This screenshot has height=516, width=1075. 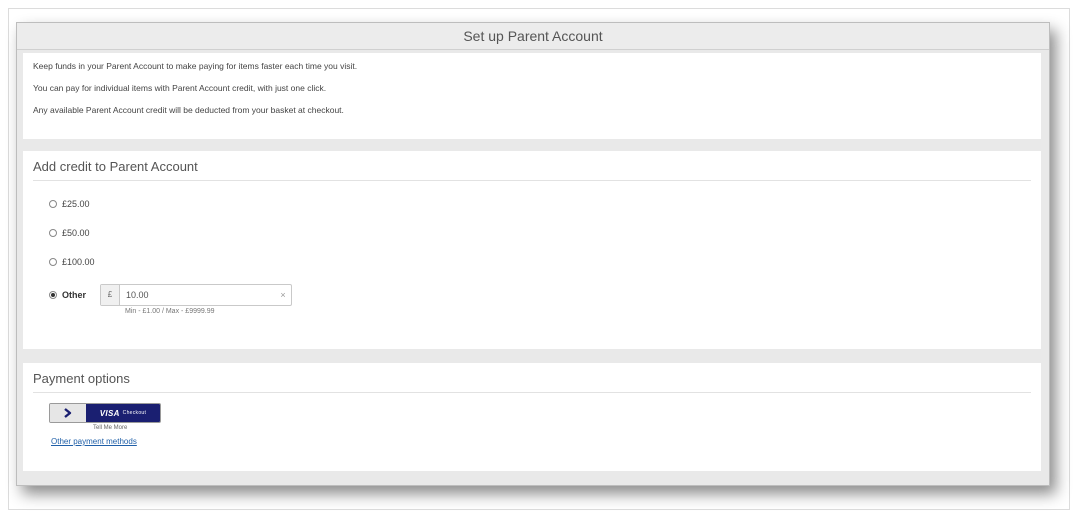 I want to click on amount-limits-hint: Min - £1.00 / Max - £9999.99, so click(x=170, y=311).